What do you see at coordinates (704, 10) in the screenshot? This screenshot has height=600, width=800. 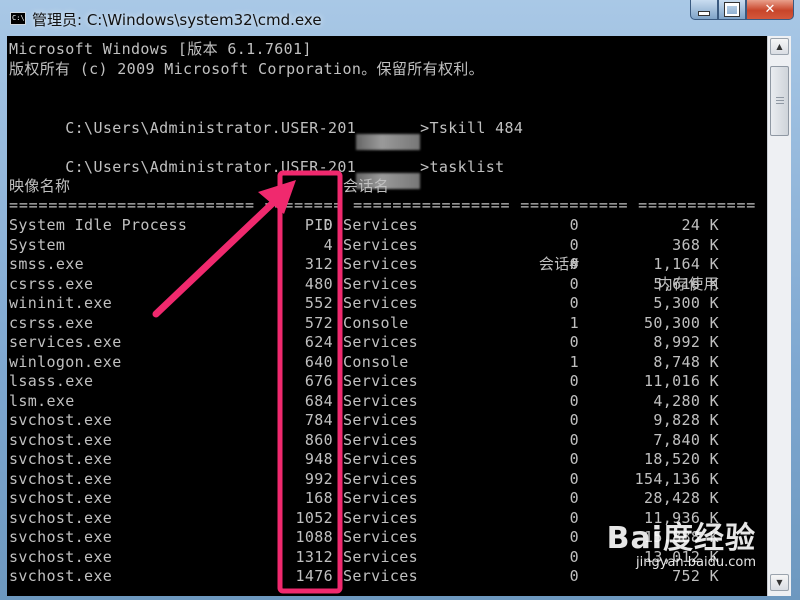 I see `minimize-button` at bounding box center [704, 10].